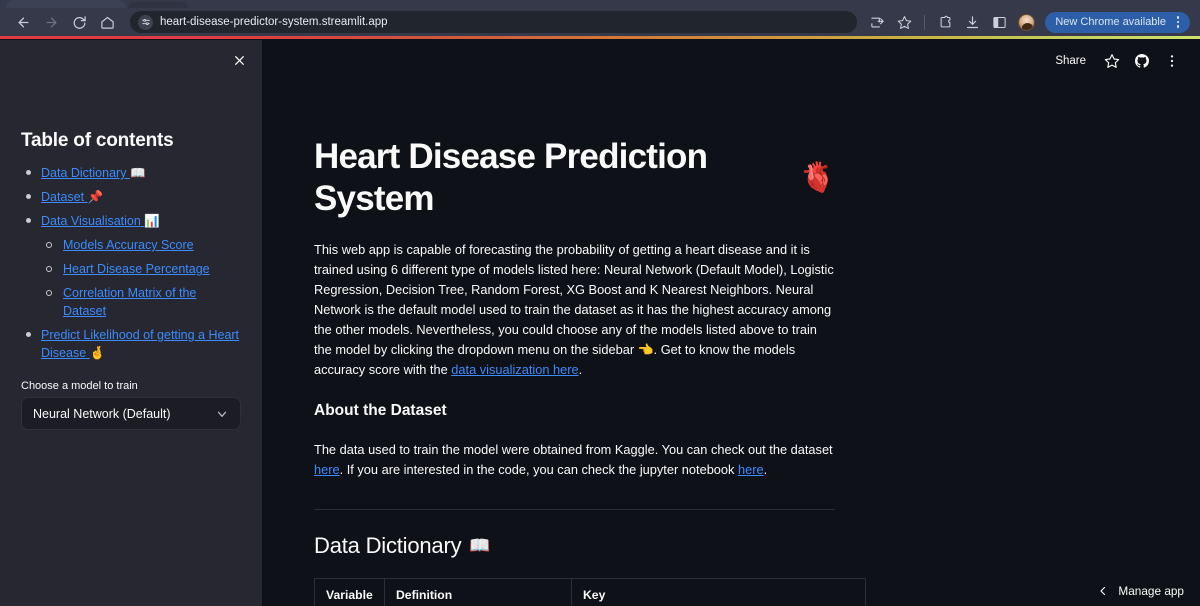 The height and width of the screenshot is (606, 1200). Describe the element at coordinates (645, 349) in the screenshot. I see `pointing-left-icon: 👈` at that location.